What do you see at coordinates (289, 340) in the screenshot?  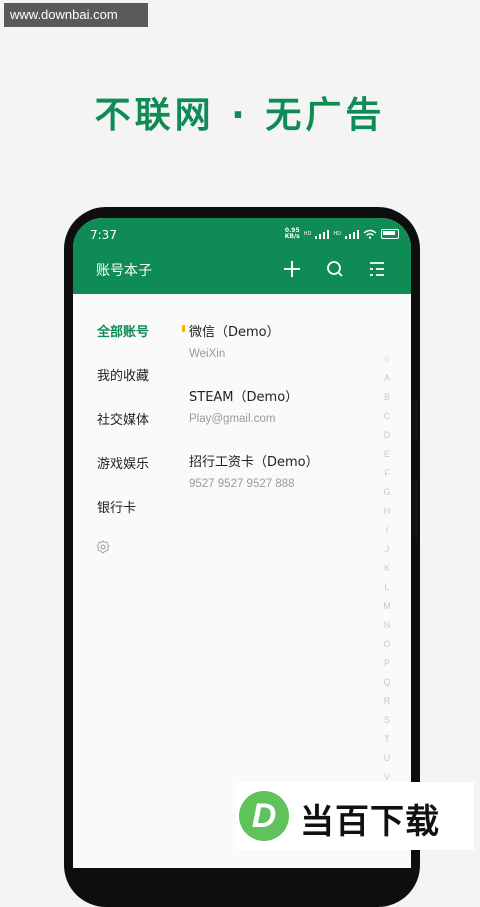 I see `list-item: 微信（Demo） WeiXin` at bounding box center [289, 340].